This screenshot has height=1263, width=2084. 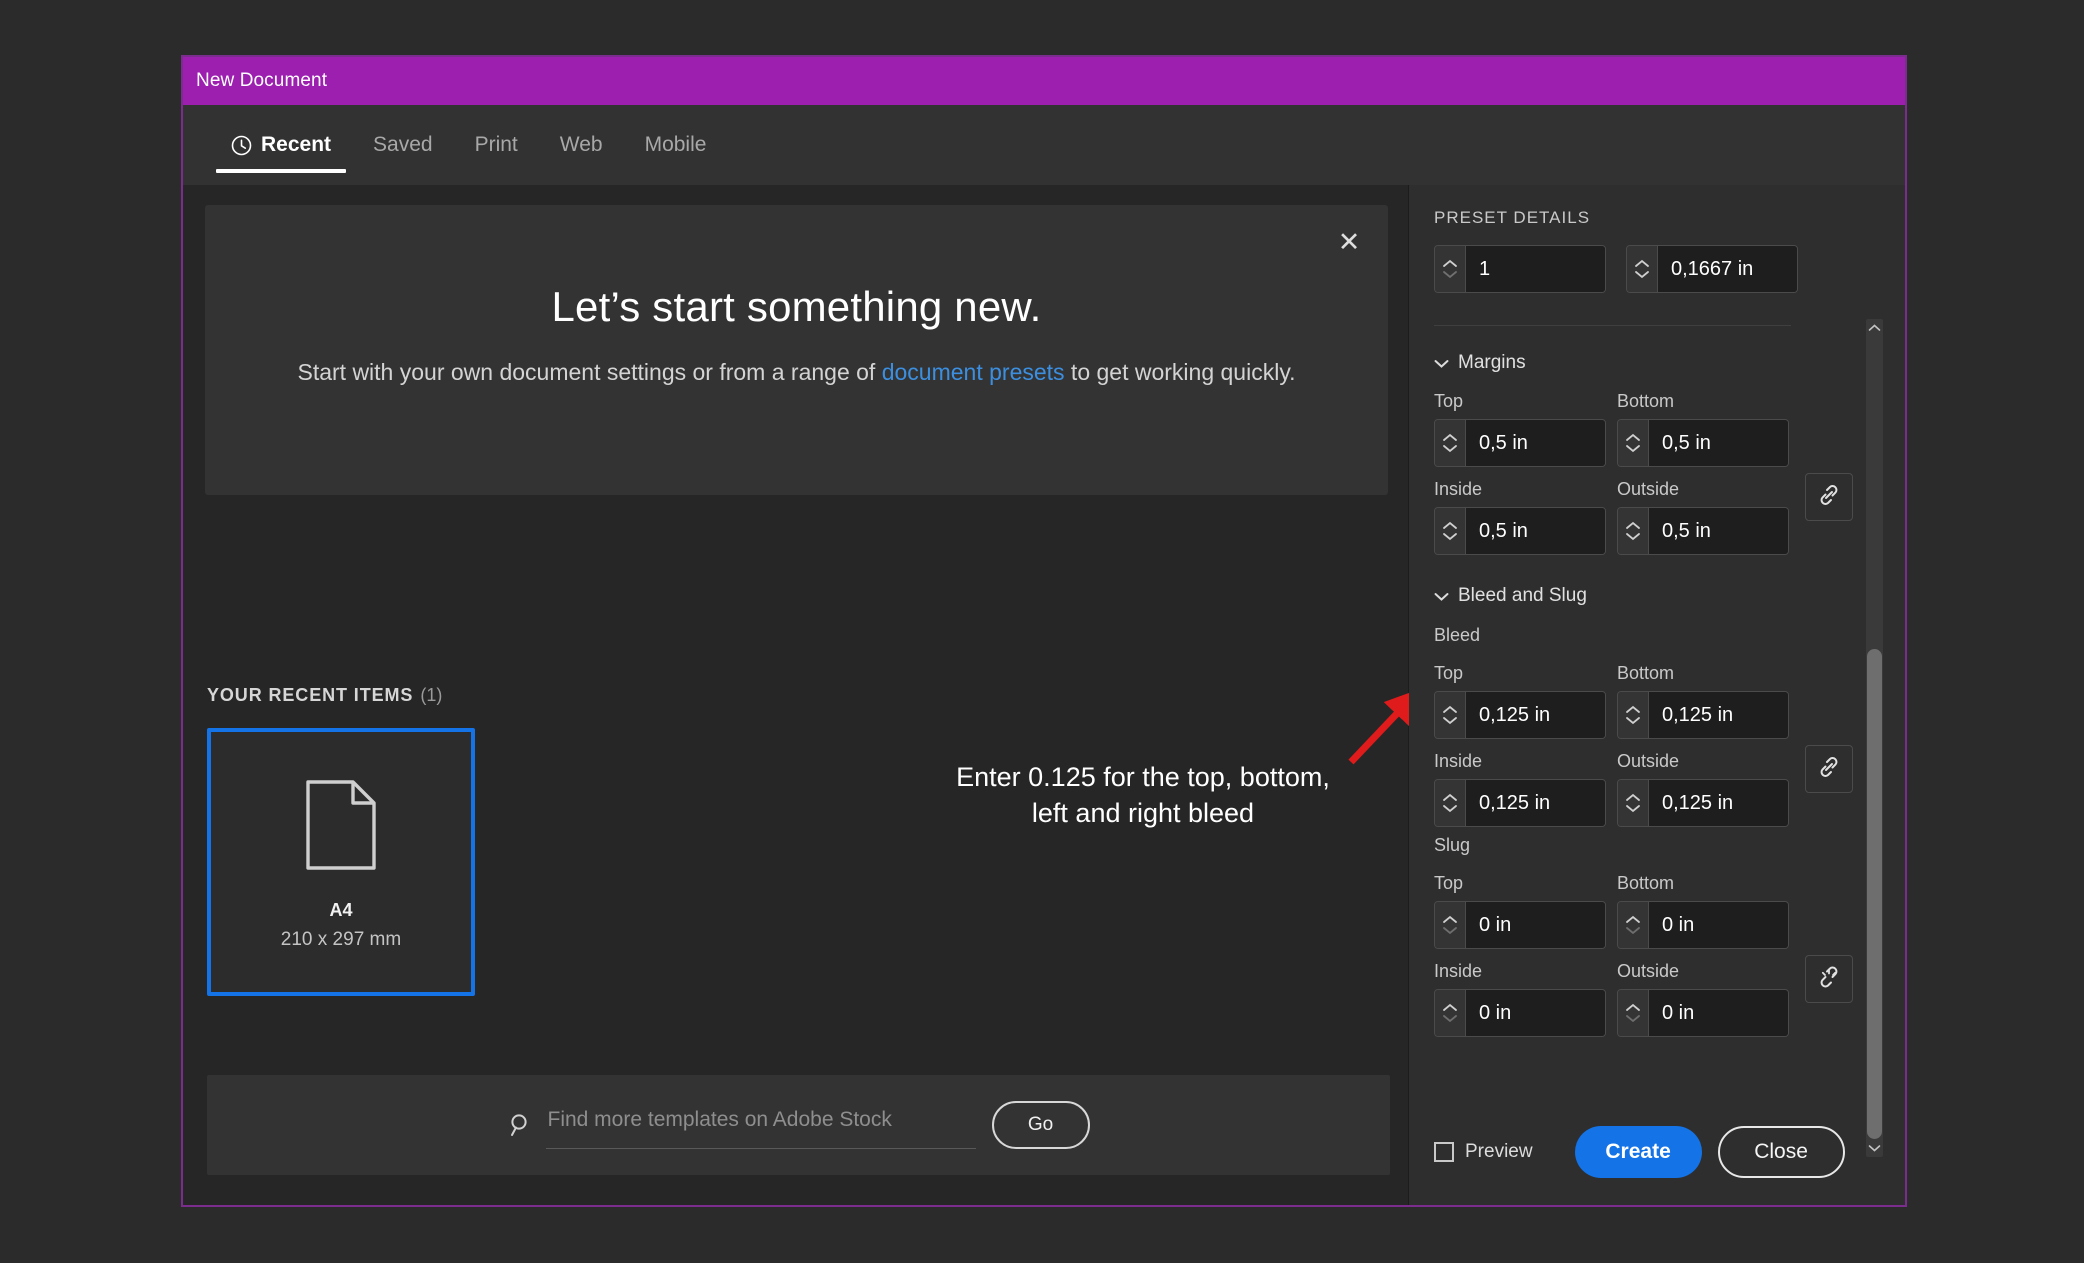 What do you see at coordinates (281, 171) in the screenshot?
I see `tab-active-underline` at bounding box center [281, 171].